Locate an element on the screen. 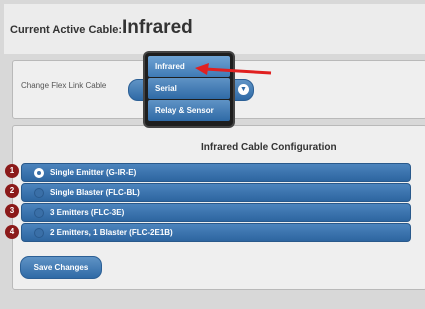 The width and height of the screenshot is (425, 309). dropdown-item-relay-sensor: Relay & Sensor is located at coordinates (189, 110).